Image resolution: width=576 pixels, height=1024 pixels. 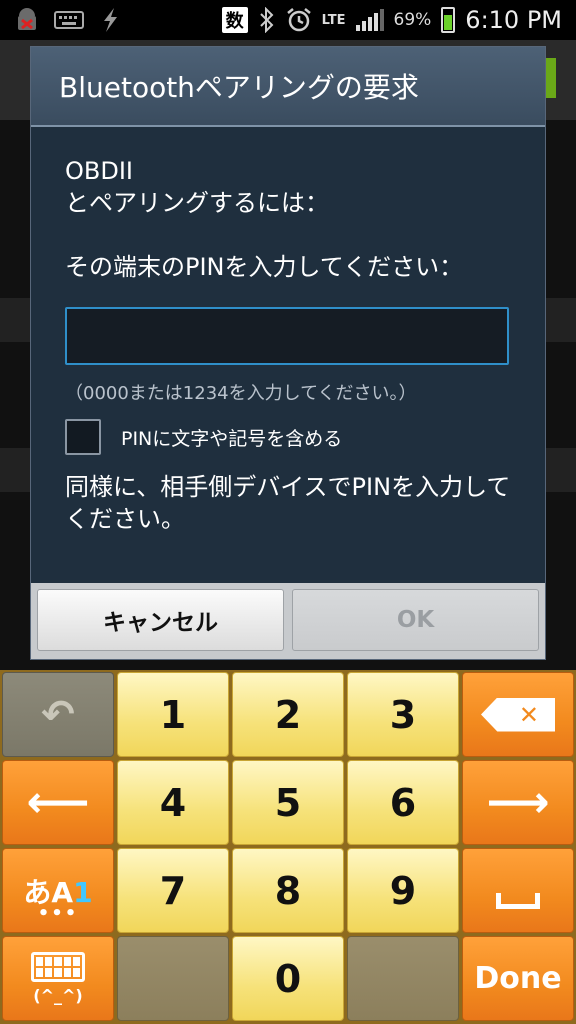 I want to click on space-key, so click(x=518, y=890).